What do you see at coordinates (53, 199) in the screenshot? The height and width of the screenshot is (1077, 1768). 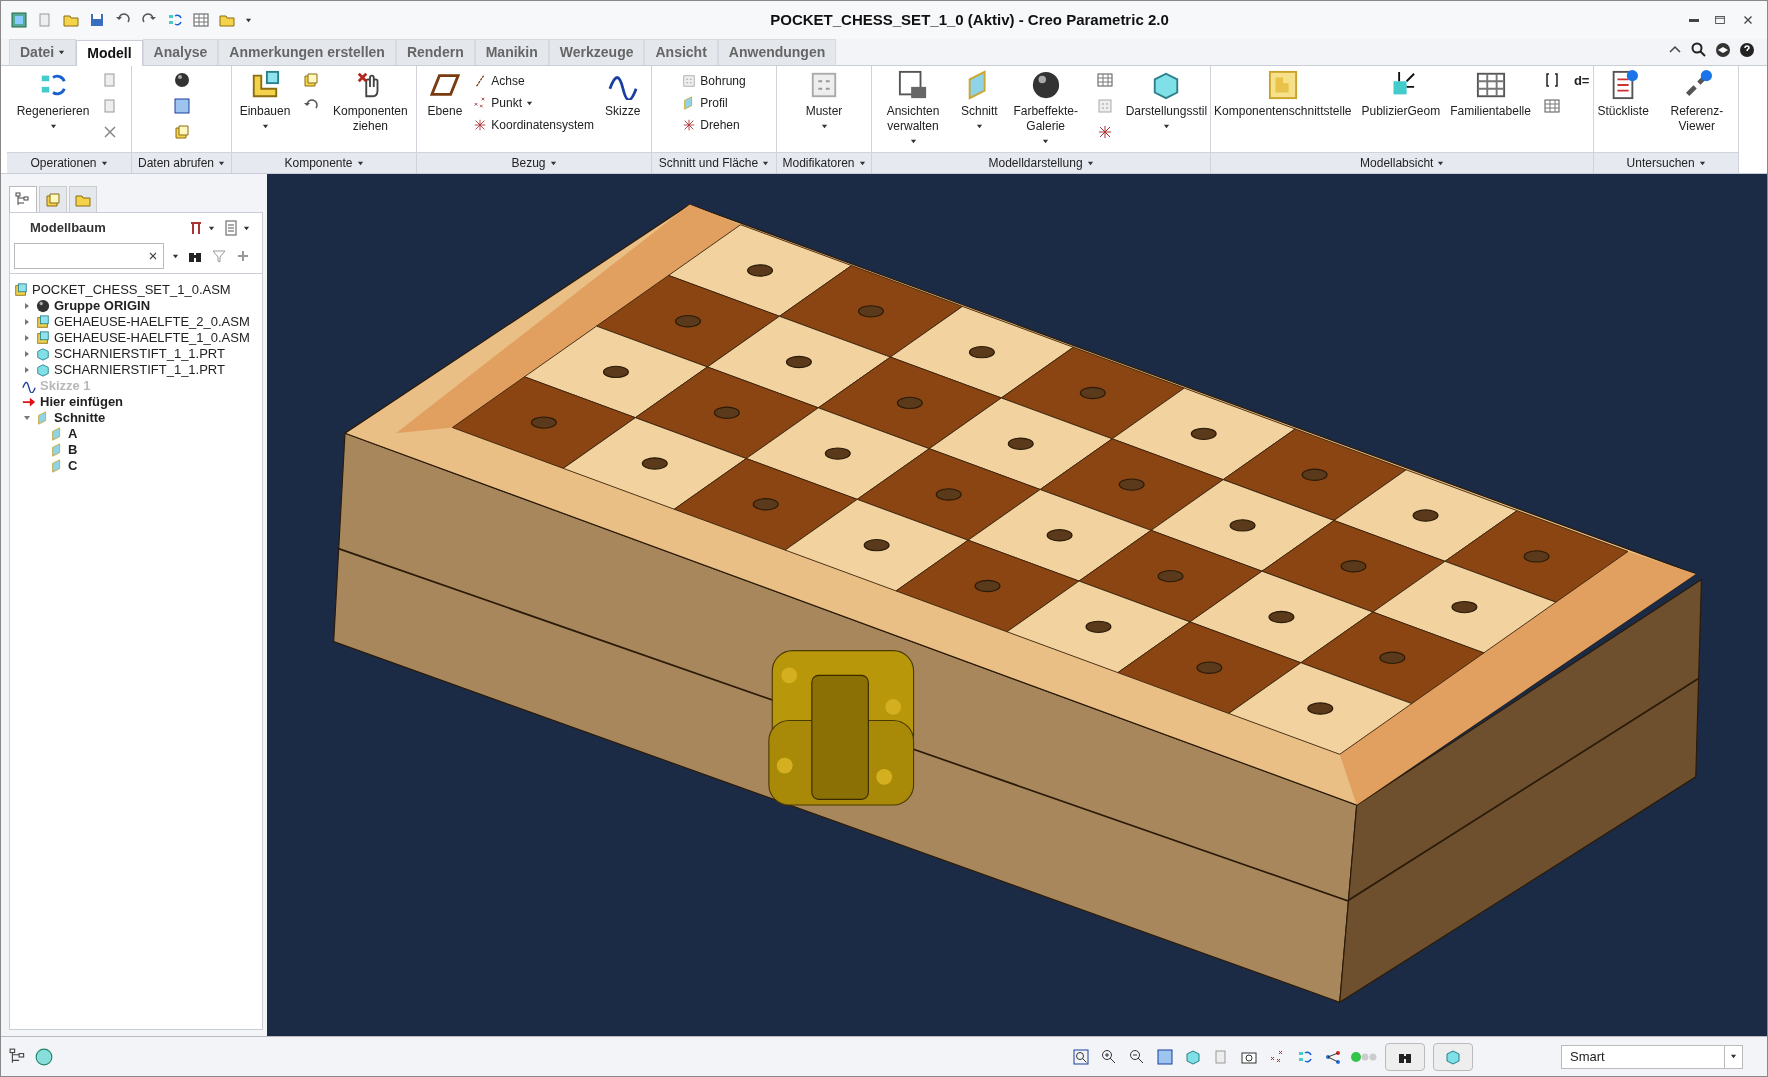 I see `folder-icon` at bounding box center [53, 199].